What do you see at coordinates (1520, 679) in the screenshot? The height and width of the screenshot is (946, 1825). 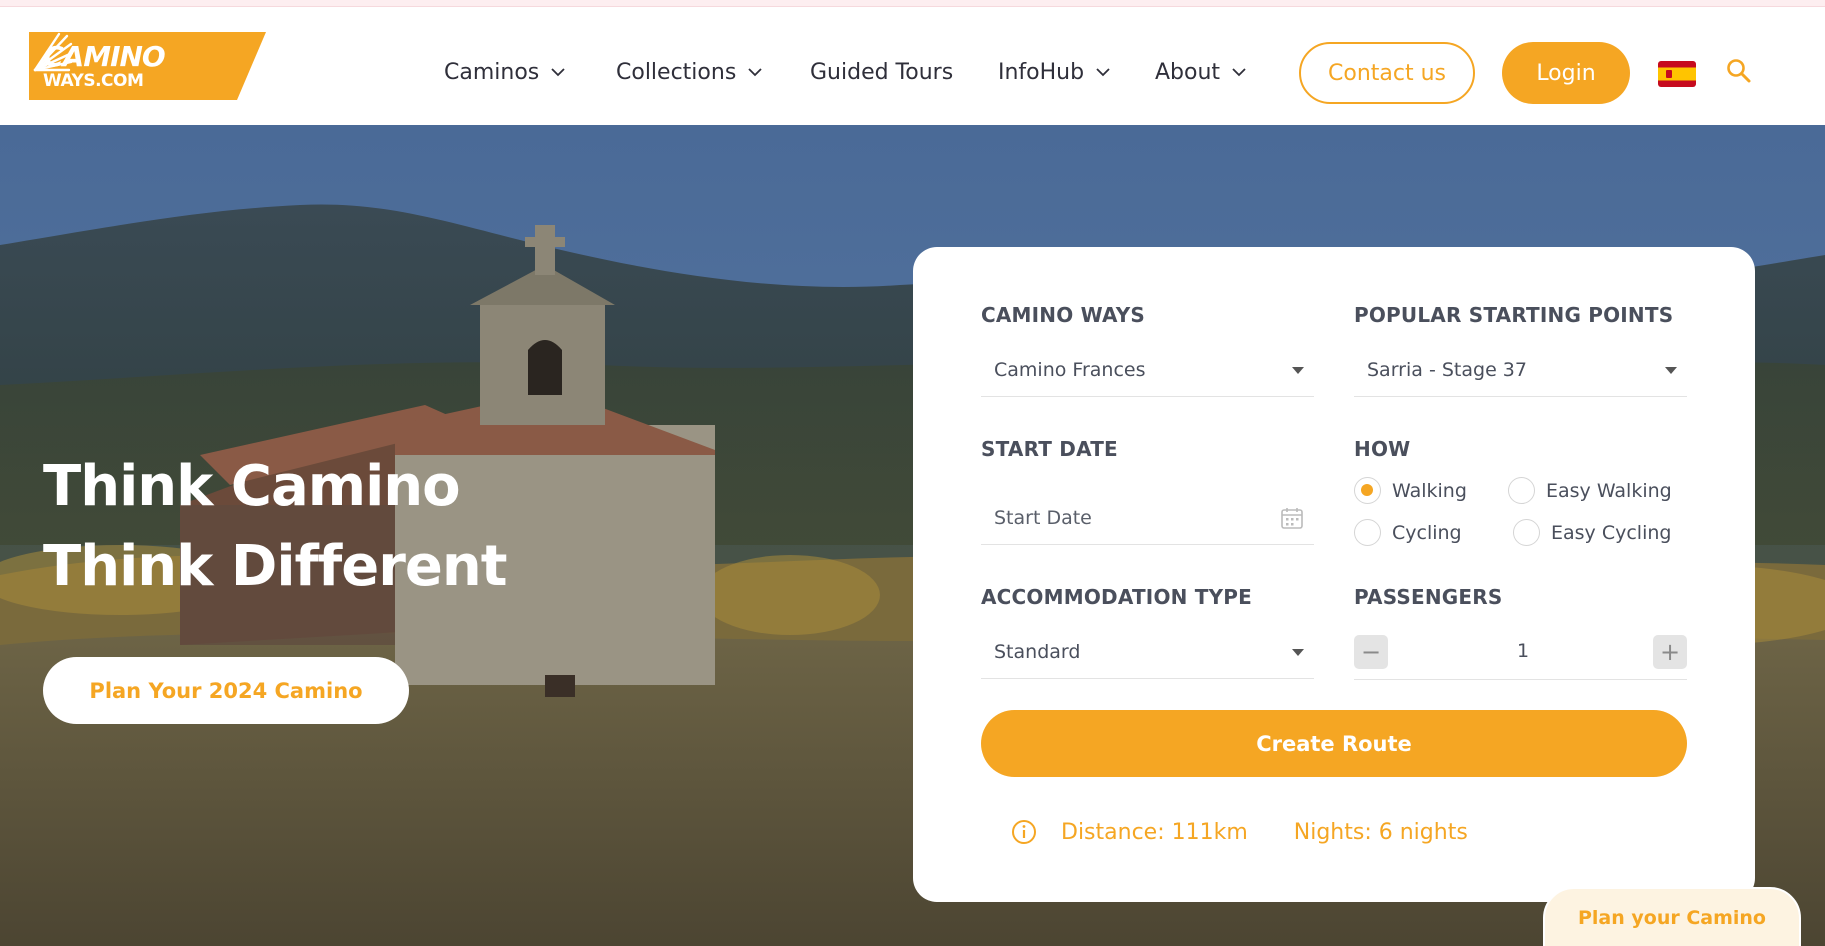 I see `passengers-underline` at bounding box center [1520, 679].